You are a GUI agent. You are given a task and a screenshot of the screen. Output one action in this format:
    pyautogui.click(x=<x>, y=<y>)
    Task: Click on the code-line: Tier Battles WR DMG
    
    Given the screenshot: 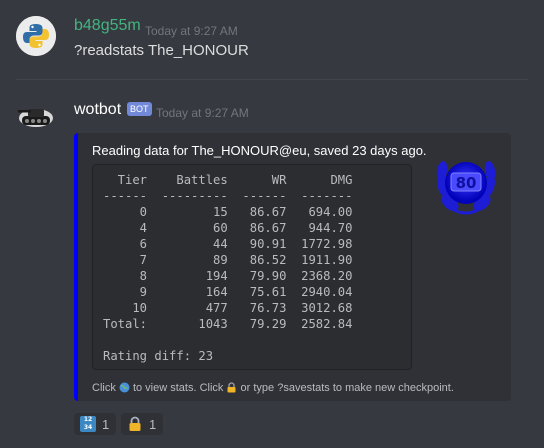 What is the action you would take?
    pyautogui.click(x=228, y=180)
    